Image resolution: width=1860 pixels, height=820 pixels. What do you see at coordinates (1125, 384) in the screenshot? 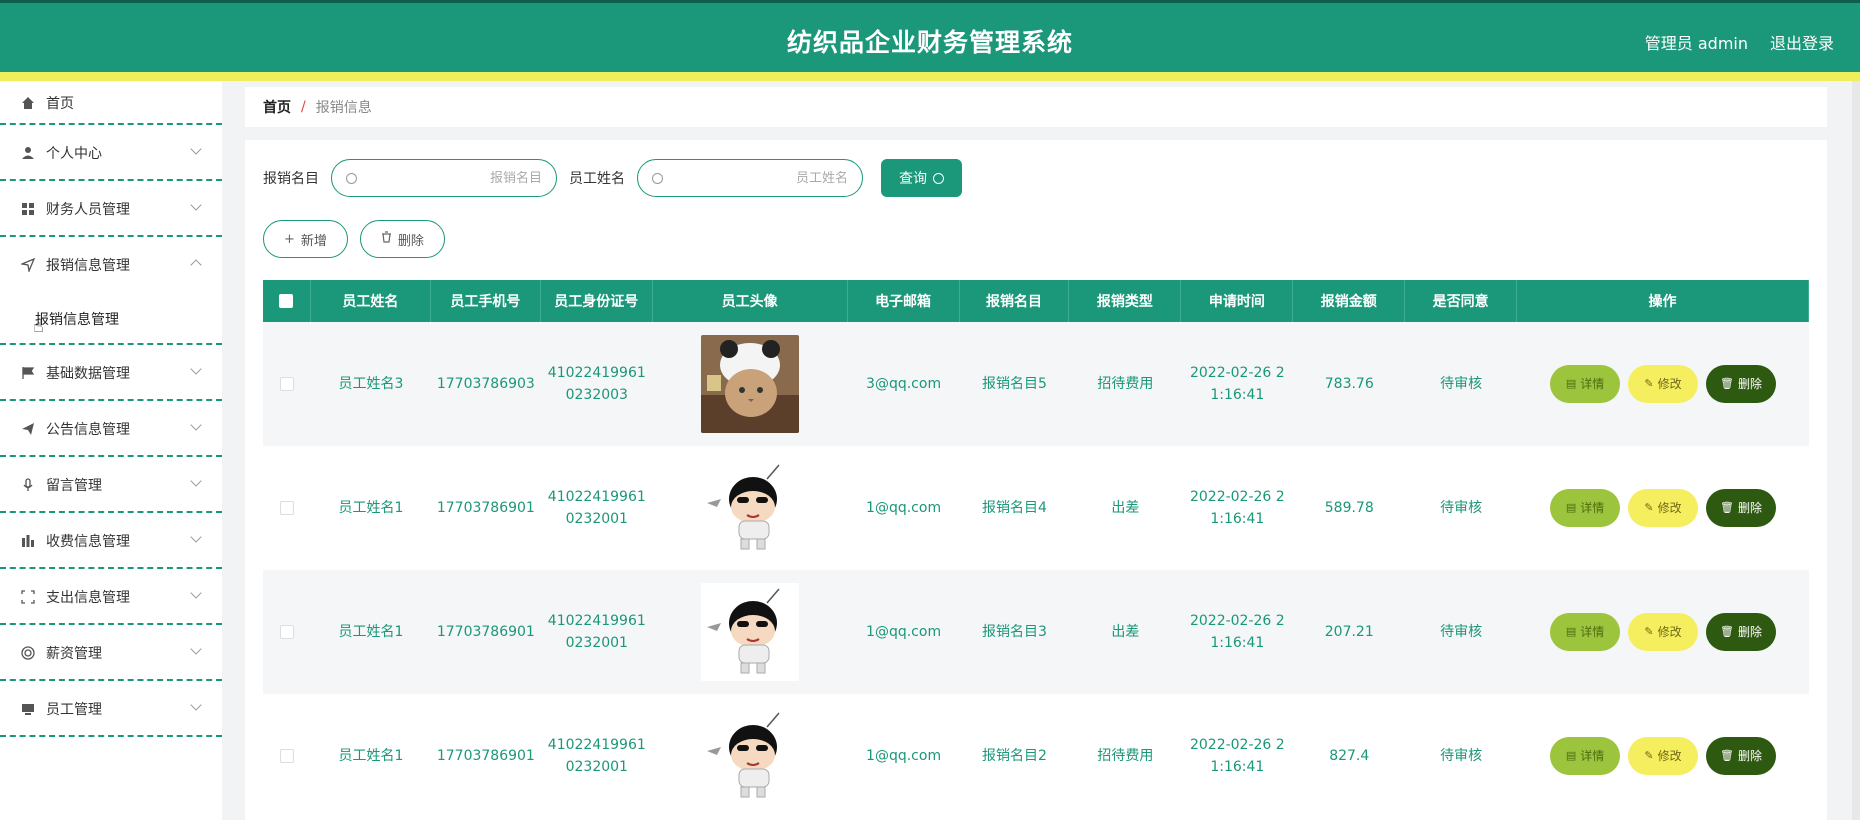
I see `cell-type: 招待费用` at bounding box center [1125, 384].